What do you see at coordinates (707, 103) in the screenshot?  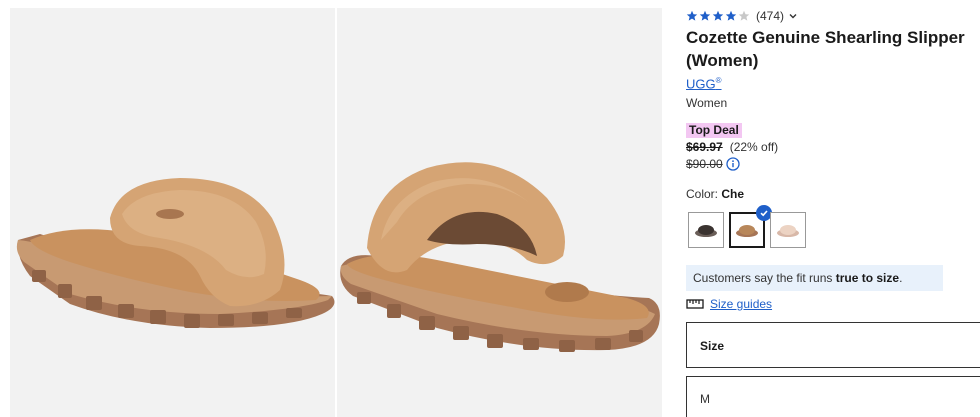 I see `department-label: Women` at bounding box center [707, 103].